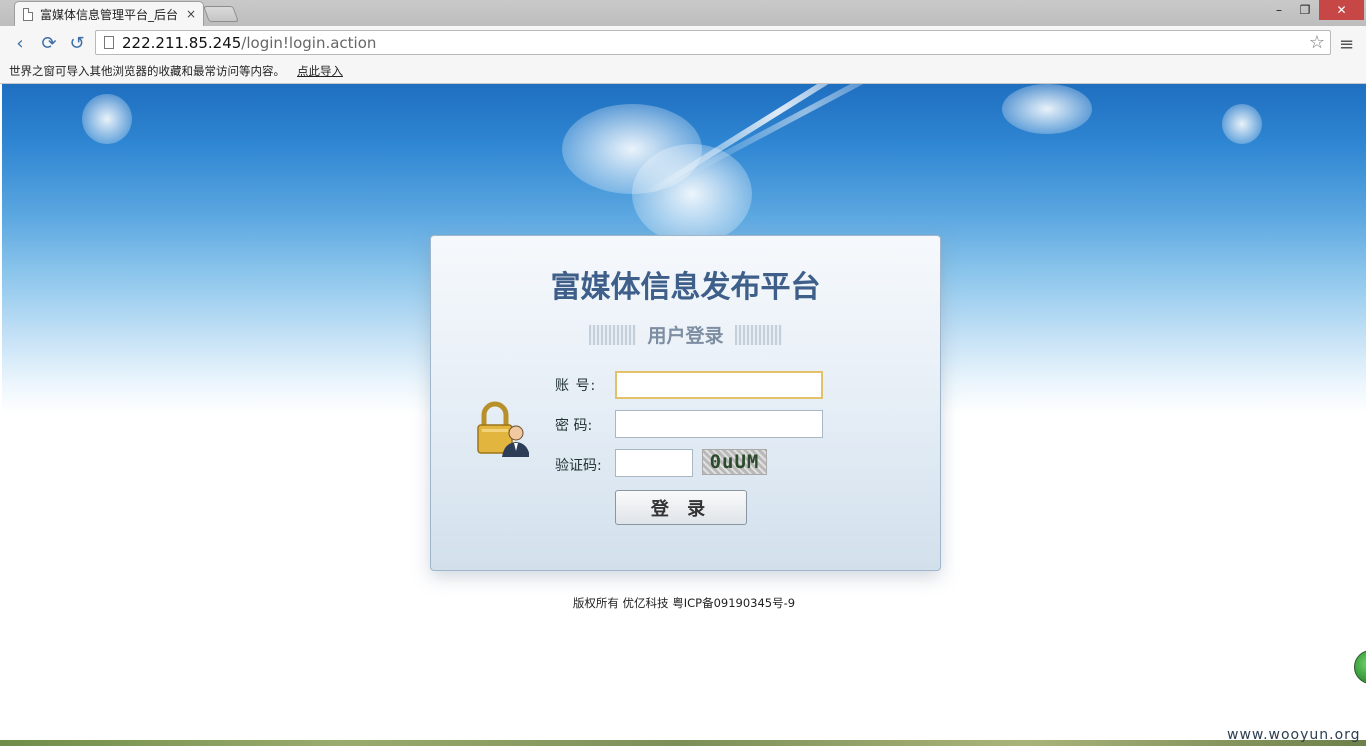  What do you see at coordinates (1294, 735) in the screenshot?
I see `watermark: www.wooyun.org` at bounding box center [1294, 735].